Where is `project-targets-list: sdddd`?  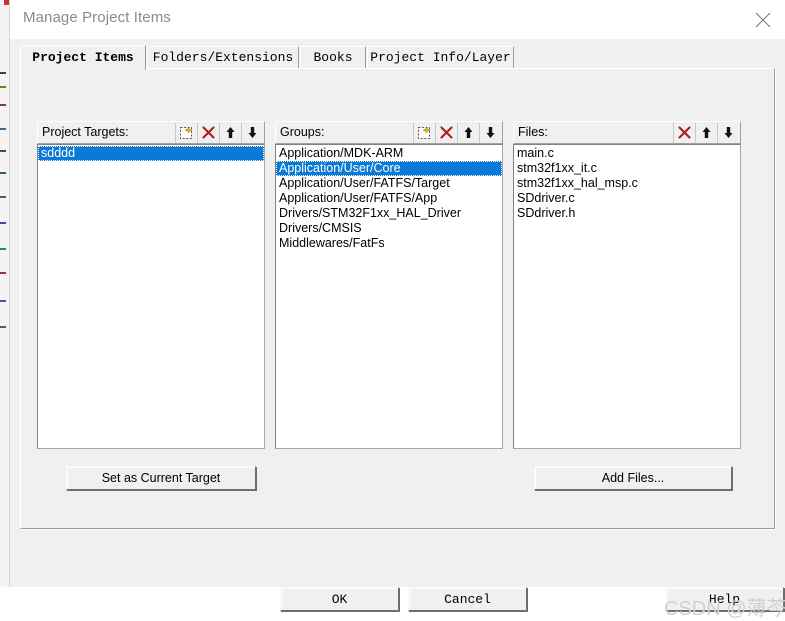 project-targets-list: sdddd is located at coordinates (151, 296).